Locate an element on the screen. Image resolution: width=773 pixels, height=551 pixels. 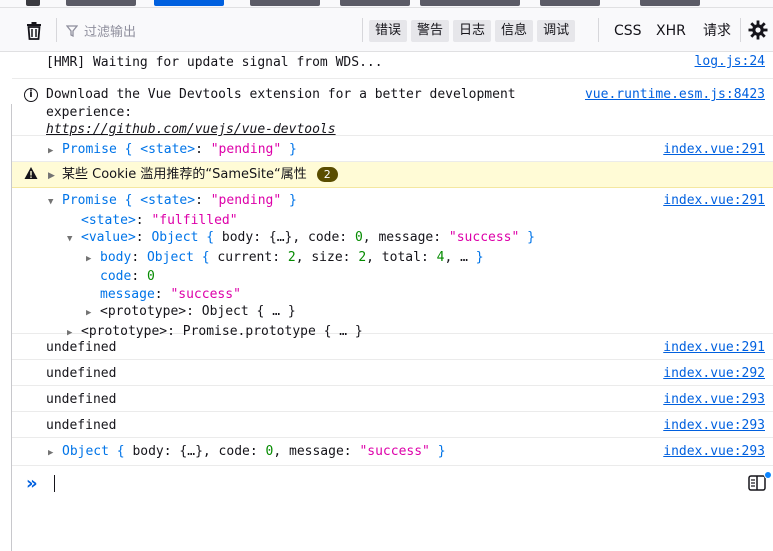
filter-css-button: CSS is located at coordinates (628, 31).